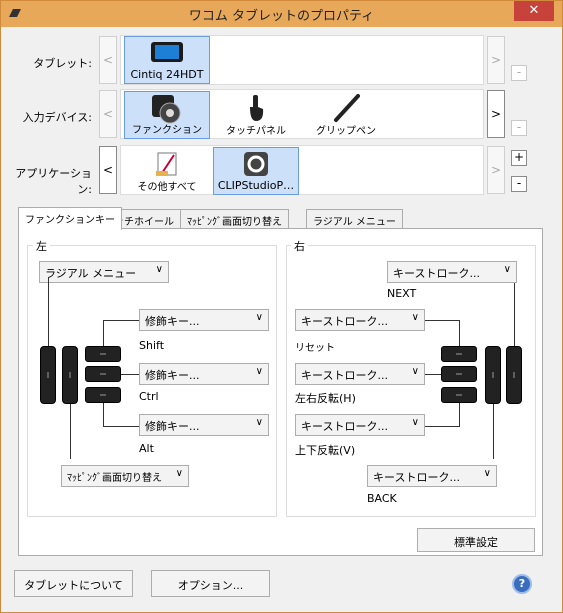 The width and height of the screenshot is (563, 613). What do you see at coordinates (496, 60) in the screenshot?
I see `tablet-next-button: >` at bounding box center [496, 60].